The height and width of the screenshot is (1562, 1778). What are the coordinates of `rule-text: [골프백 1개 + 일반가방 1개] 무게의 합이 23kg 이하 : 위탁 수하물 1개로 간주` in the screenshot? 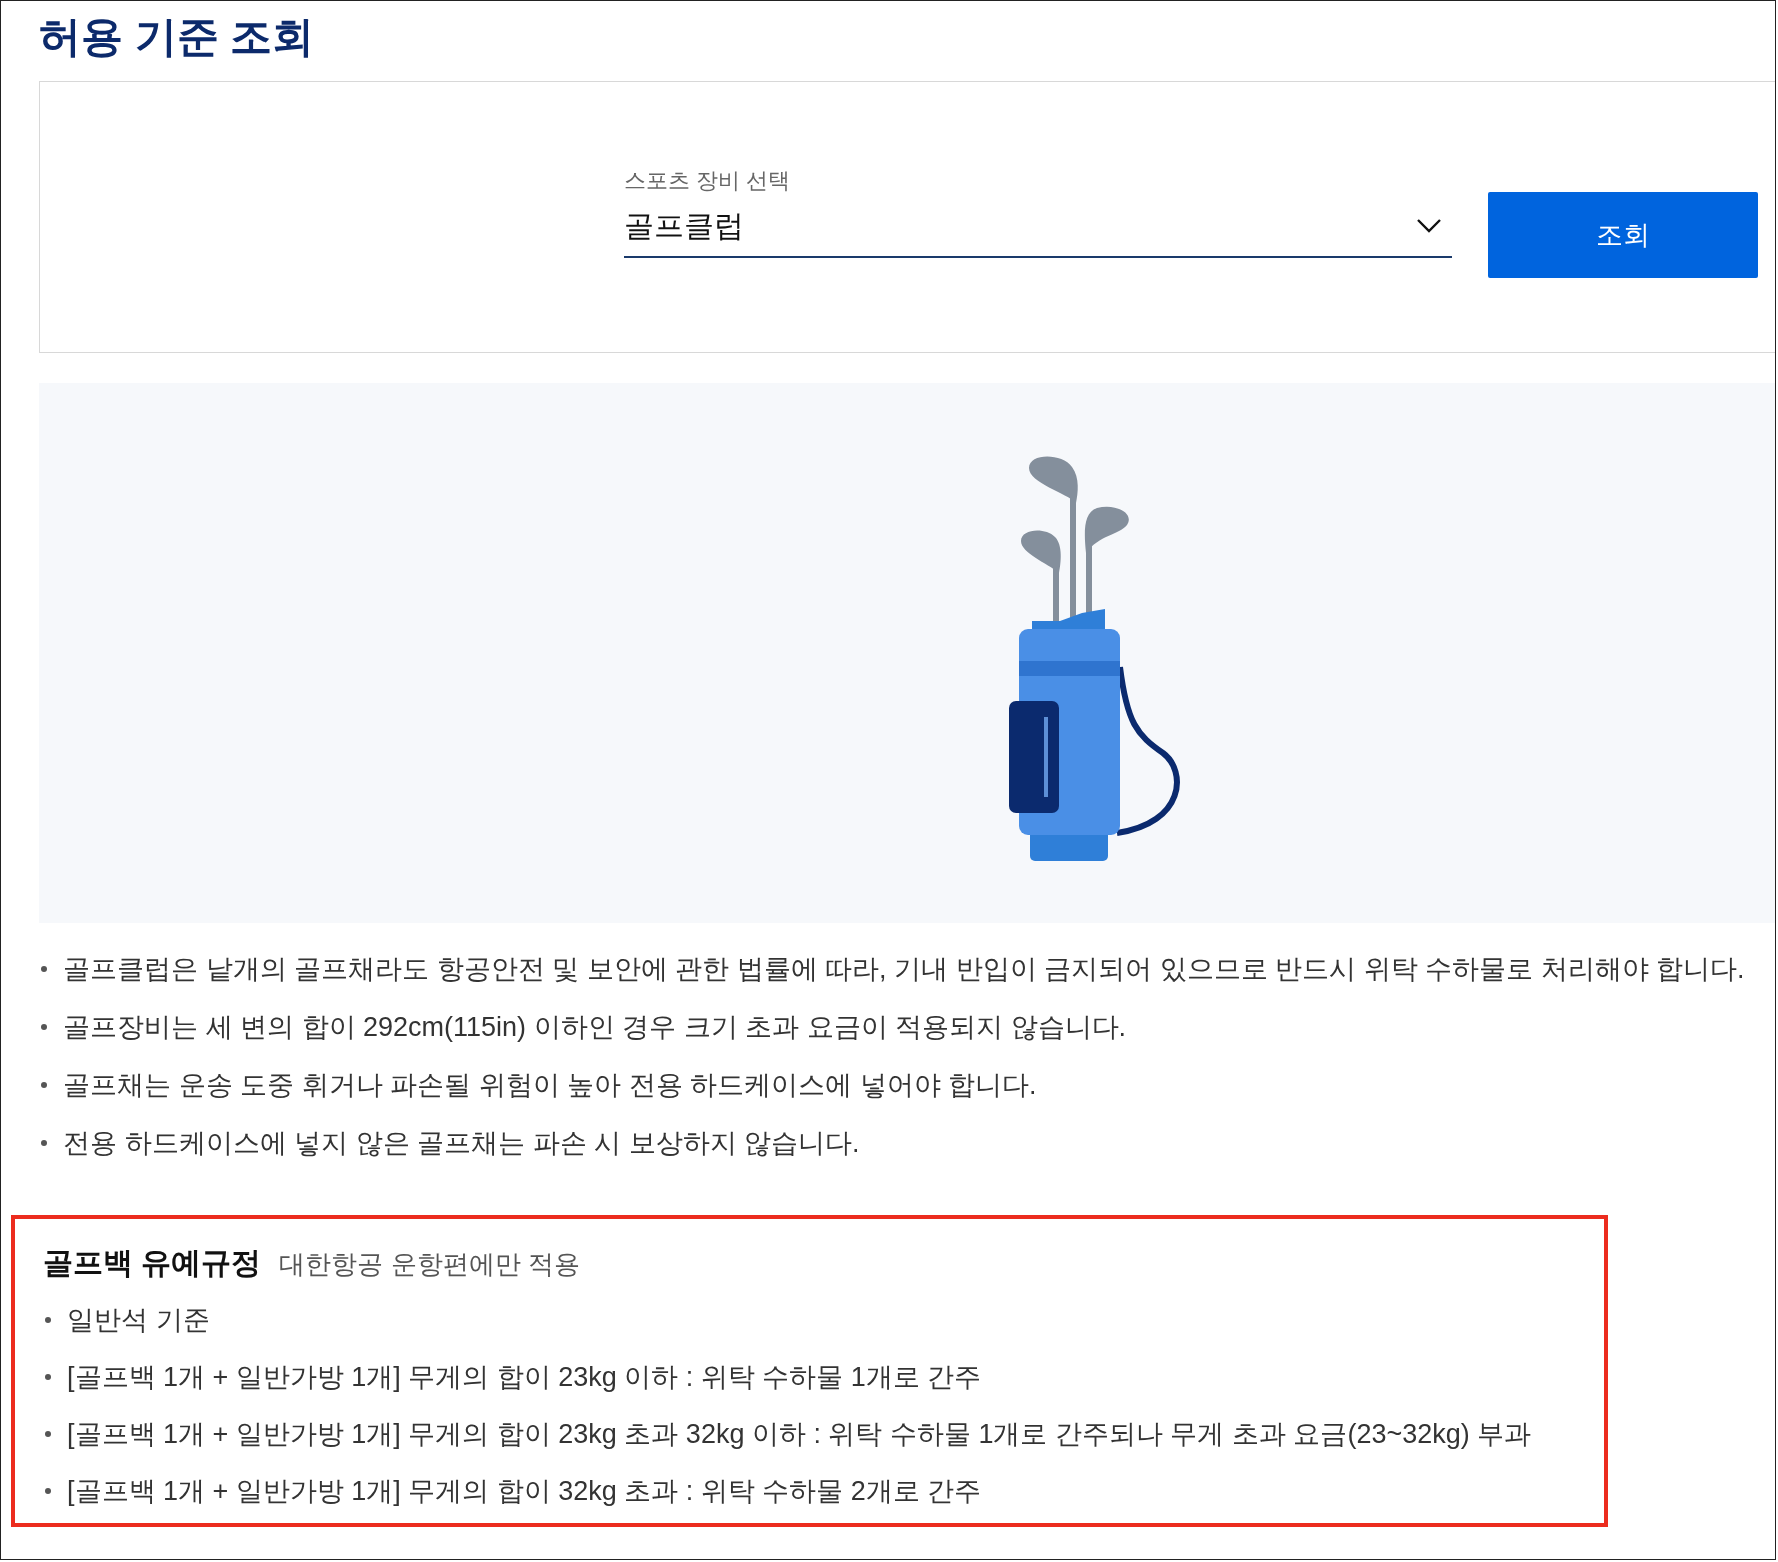 It's located at (524, 1377).